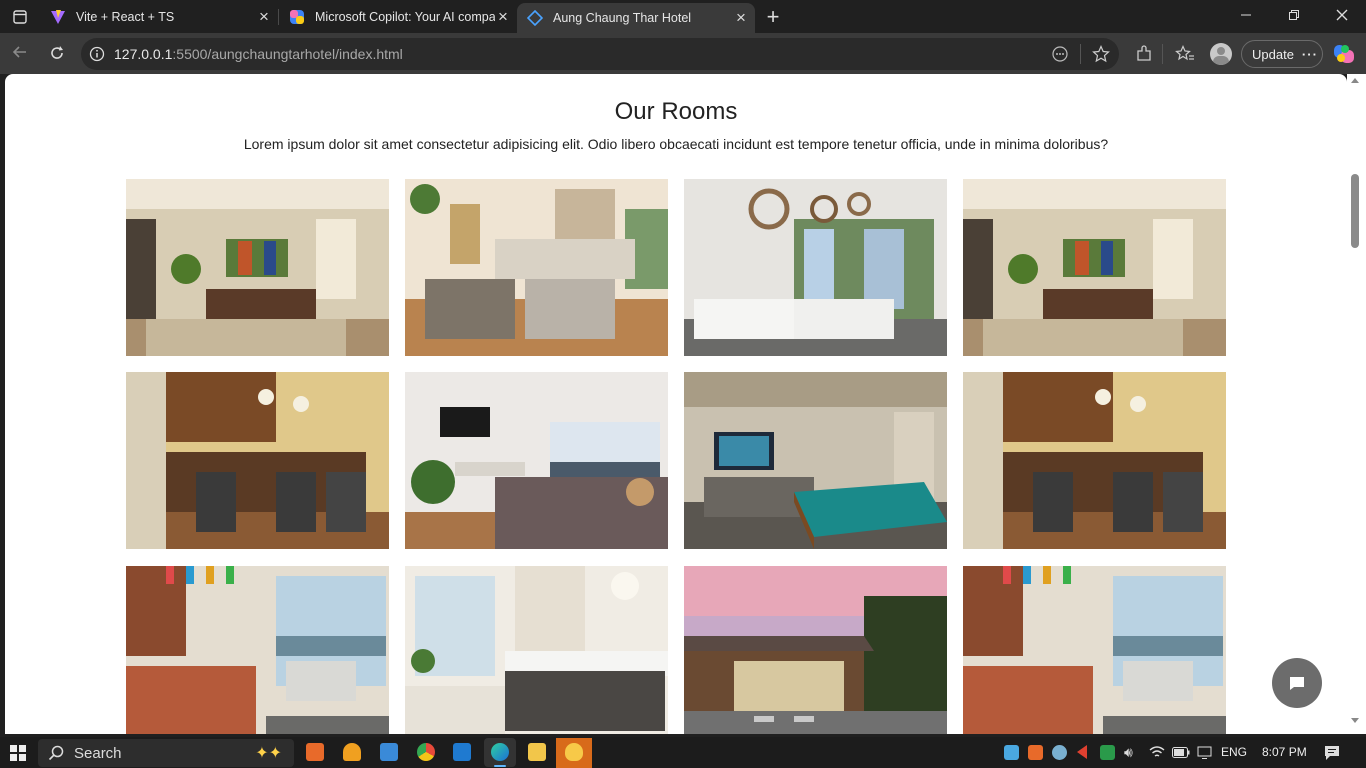 This screenshot has height=768, width=1366. What do you see at coordinates (1101, 54) in the screenshot?
I see `favorite-star-icon` at bounding box center [1101, 54].